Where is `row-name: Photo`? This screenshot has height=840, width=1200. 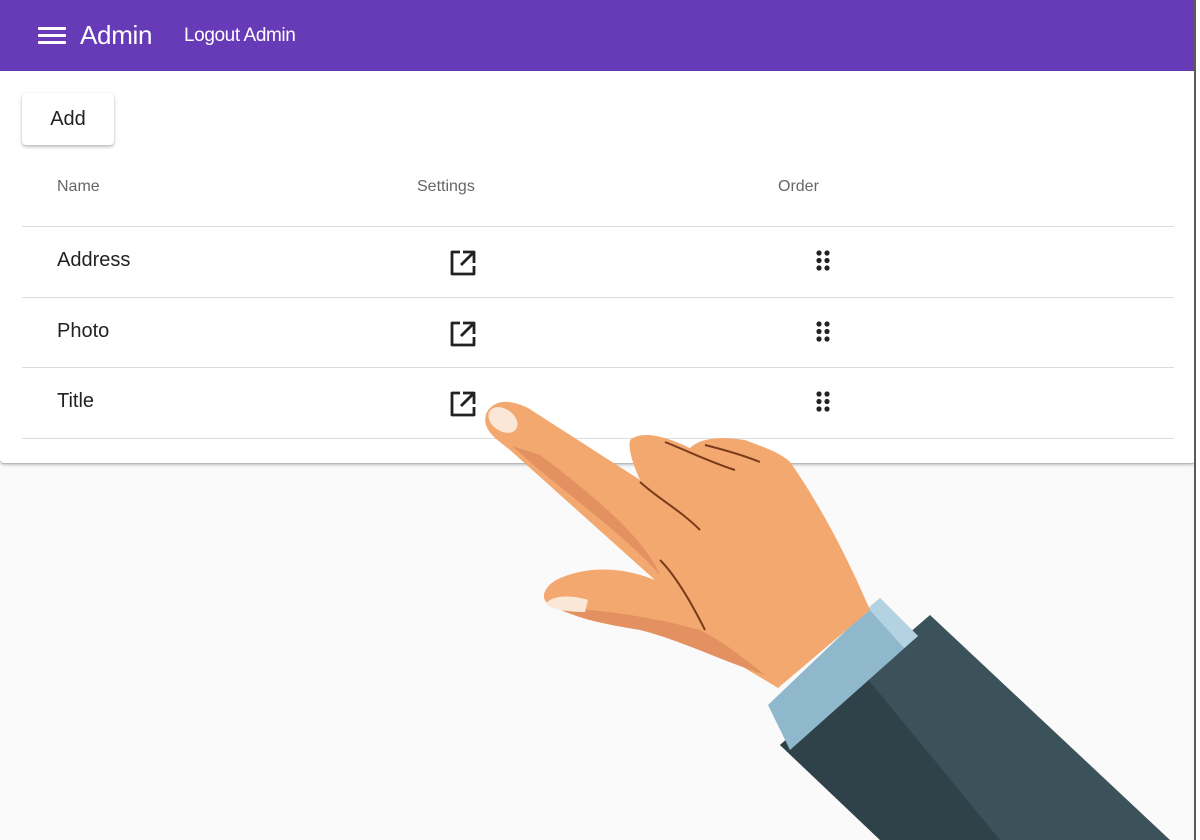
row-name: Photo is located at coordinates (83, 330).